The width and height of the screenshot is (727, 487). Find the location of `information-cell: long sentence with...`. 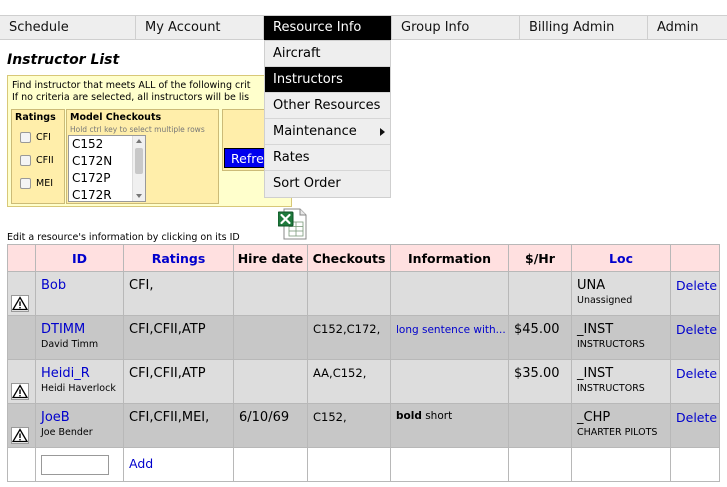

information-cell: long sentence with... is located at coordinates (449, 337).